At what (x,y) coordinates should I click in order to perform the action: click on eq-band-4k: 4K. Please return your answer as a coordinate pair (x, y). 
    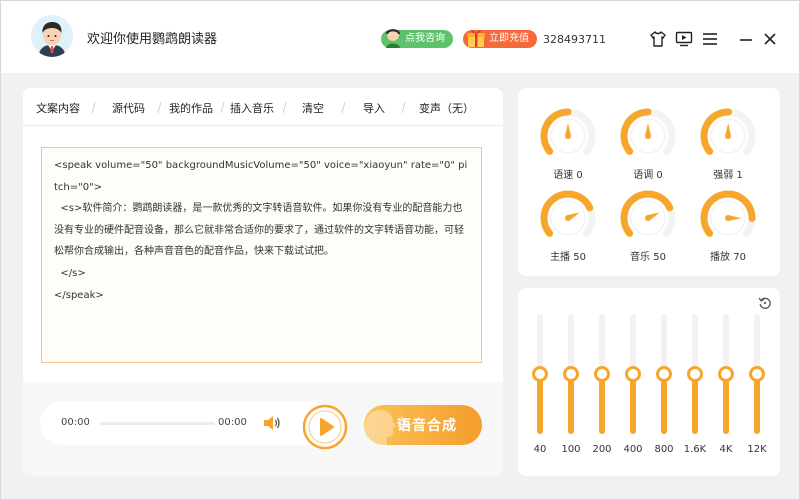
    Looking at the image, I should click on (726, 387).